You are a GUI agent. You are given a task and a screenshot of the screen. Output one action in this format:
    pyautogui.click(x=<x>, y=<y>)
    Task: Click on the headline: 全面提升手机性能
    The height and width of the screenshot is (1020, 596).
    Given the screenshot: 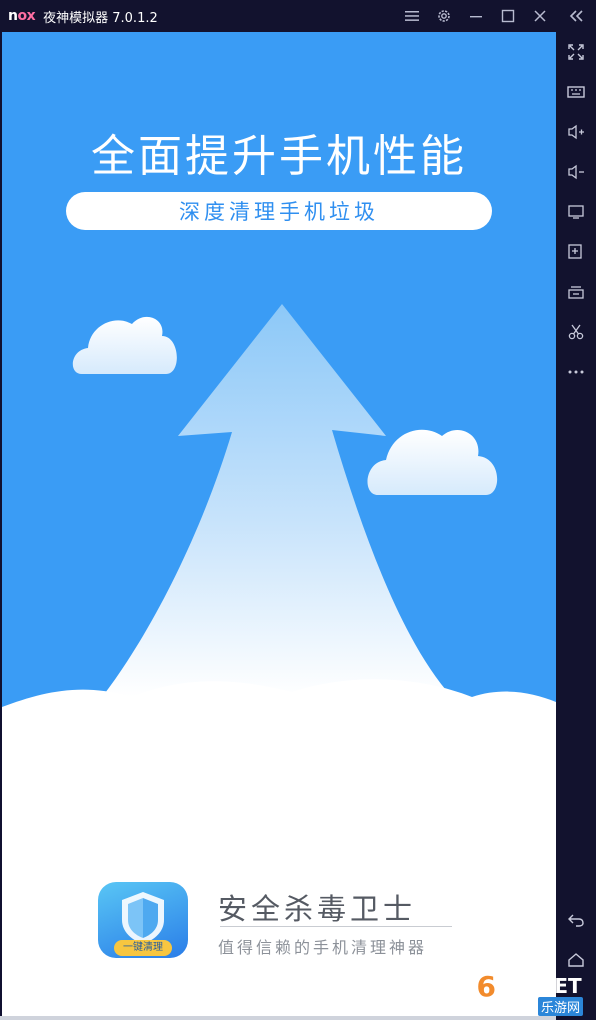 What is the action you would take?
    pyautogui.click(x=279, y=156)
    